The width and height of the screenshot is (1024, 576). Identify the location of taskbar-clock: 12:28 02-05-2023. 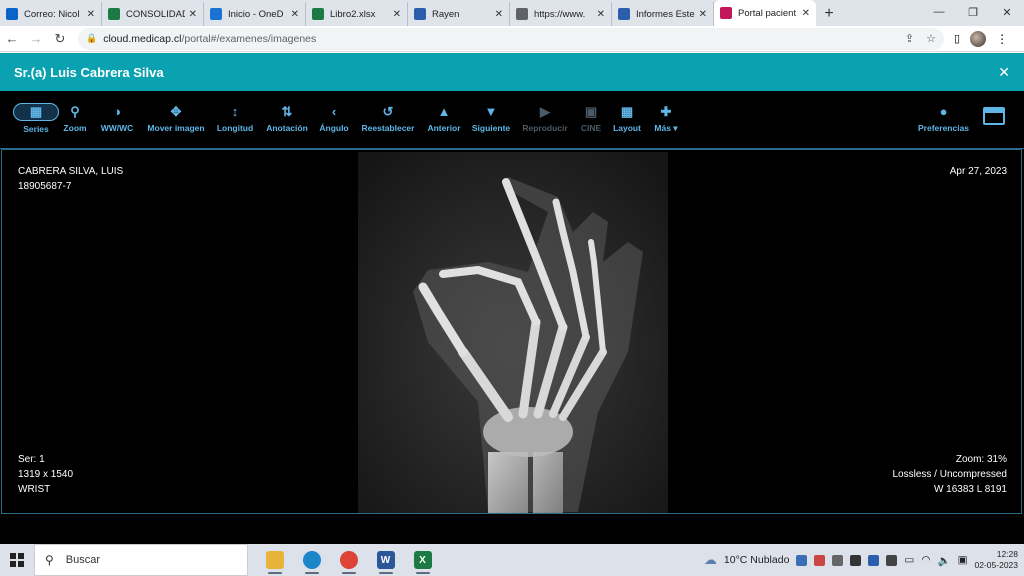
(996, 560).